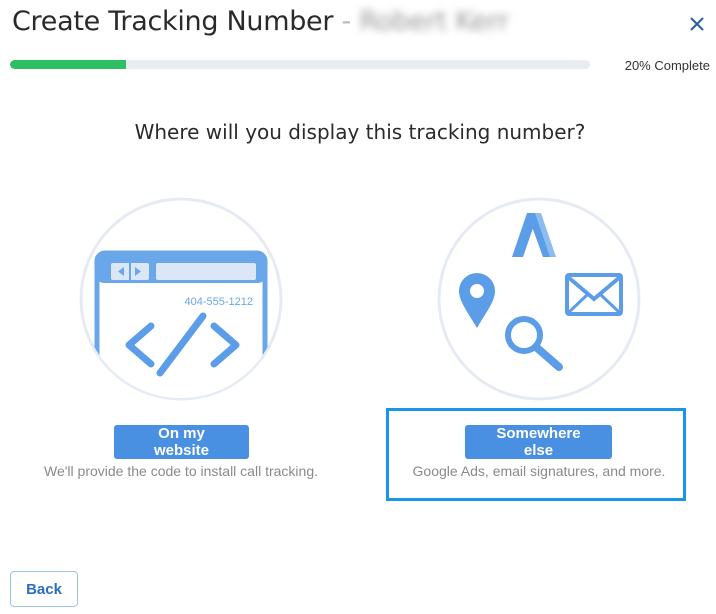 The height and width of the screenshot is (614, 716). I want to click on dialog-title: Create Tracking Number - Robert Kerr, so click(260, 21).